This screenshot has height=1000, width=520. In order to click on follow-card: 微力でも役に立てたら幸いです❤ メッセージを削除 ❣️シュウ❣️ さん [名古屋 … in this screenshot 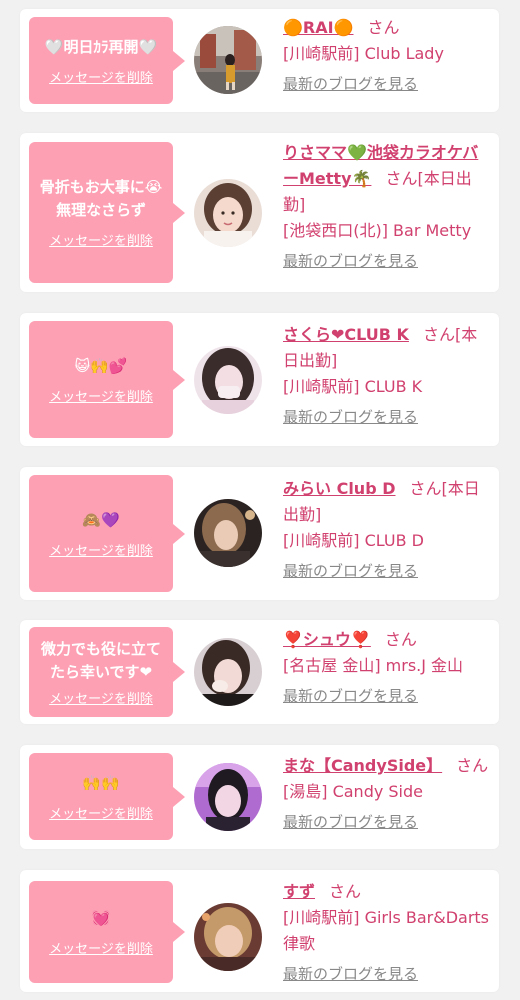, I will do `click(259, 672)`.